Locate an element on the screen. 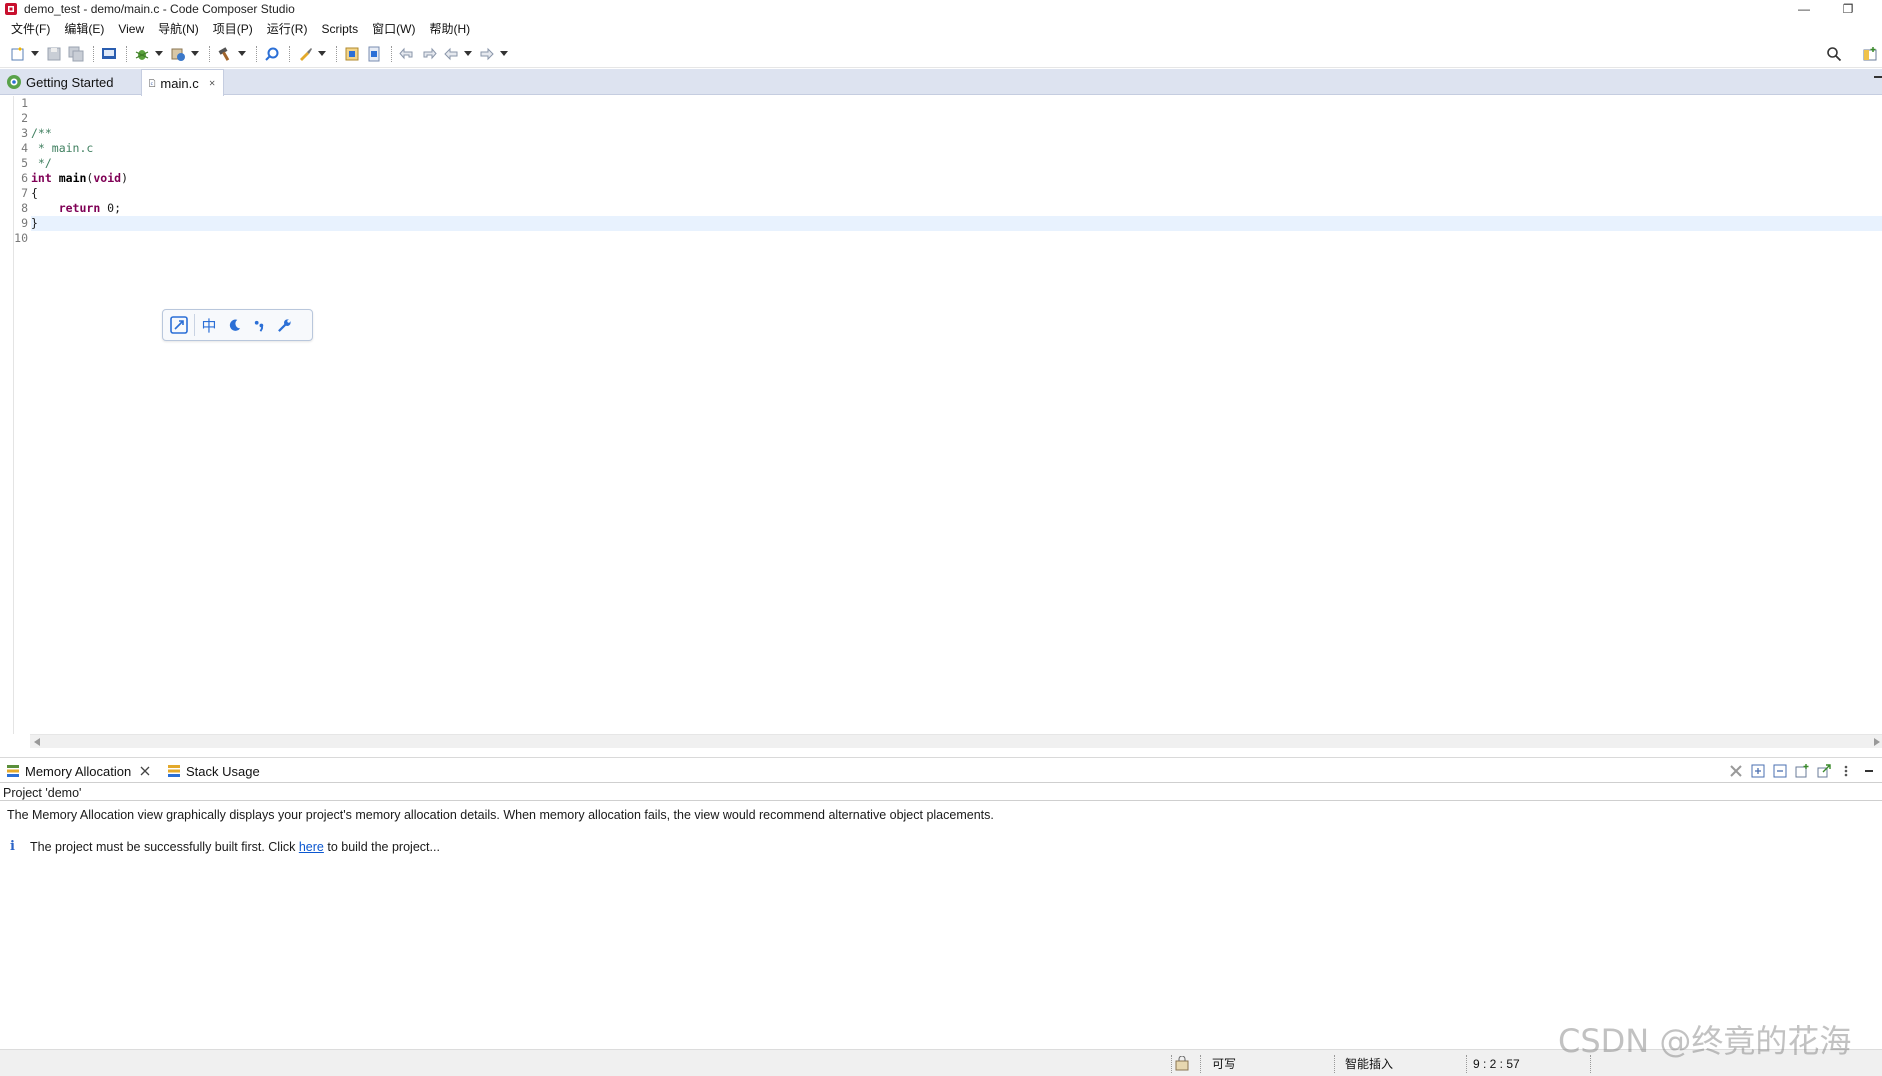 This screenshot has height=1076, width=1882. new-view-icon is located at coordinates (1802, 771).